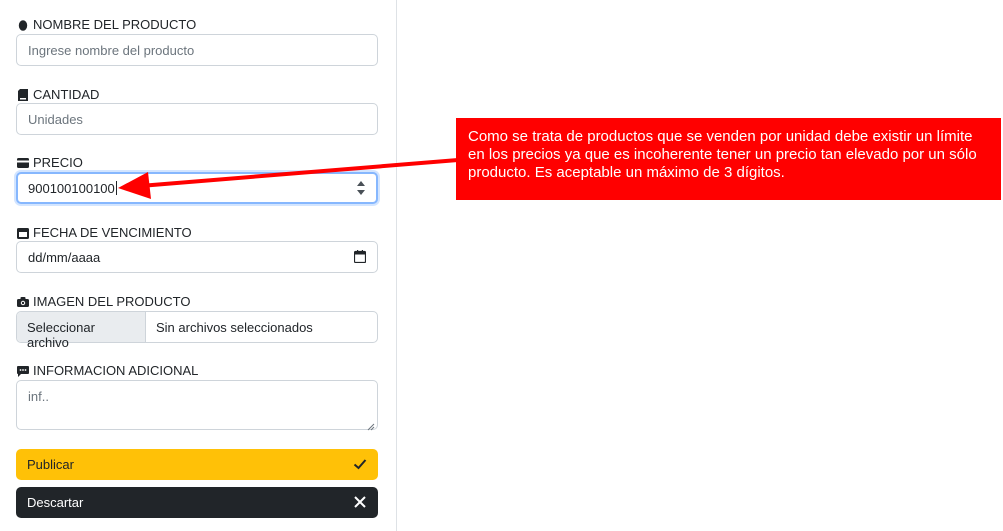 Image resolution: width=1003 pixels, height=531 pixels. What do you see at coordinates (197, 257) in the screenshot?
I see `expiry-date-input: dd/mm/aaaa` at bounding box center [197, 257].